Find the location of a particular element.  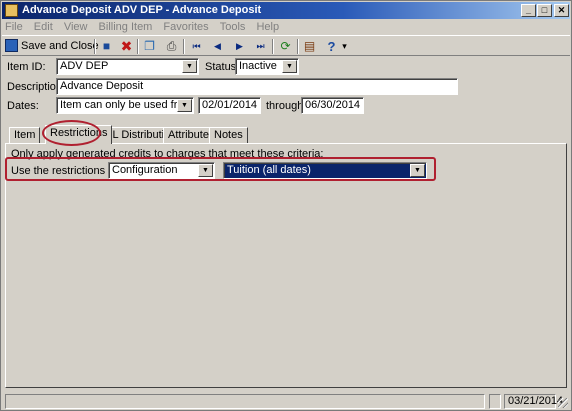

status-combo: Inactive ▼ is located at coordinates (267, 66).